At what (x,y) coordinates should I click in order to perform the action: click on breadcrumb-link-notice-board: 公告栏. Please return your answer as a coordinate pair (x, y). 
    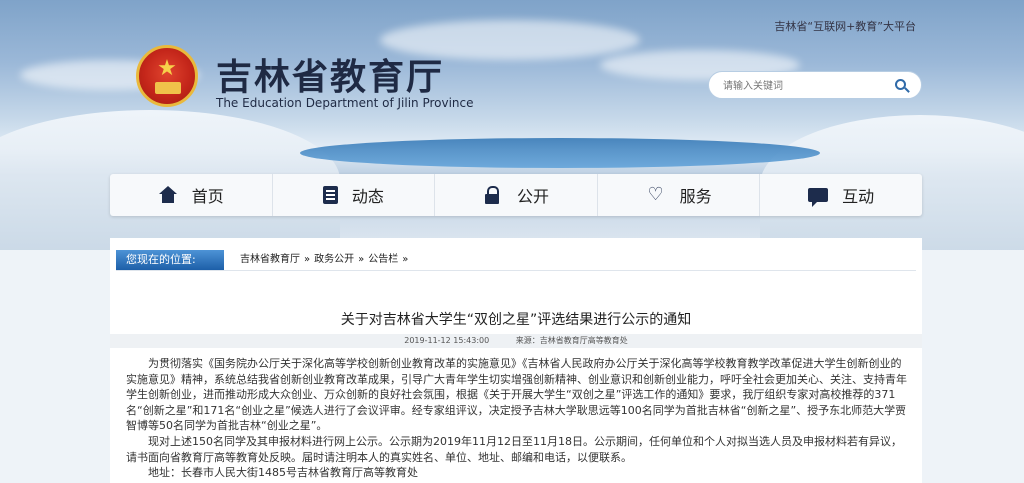
    Looking at the image, I should click on (383, 260).